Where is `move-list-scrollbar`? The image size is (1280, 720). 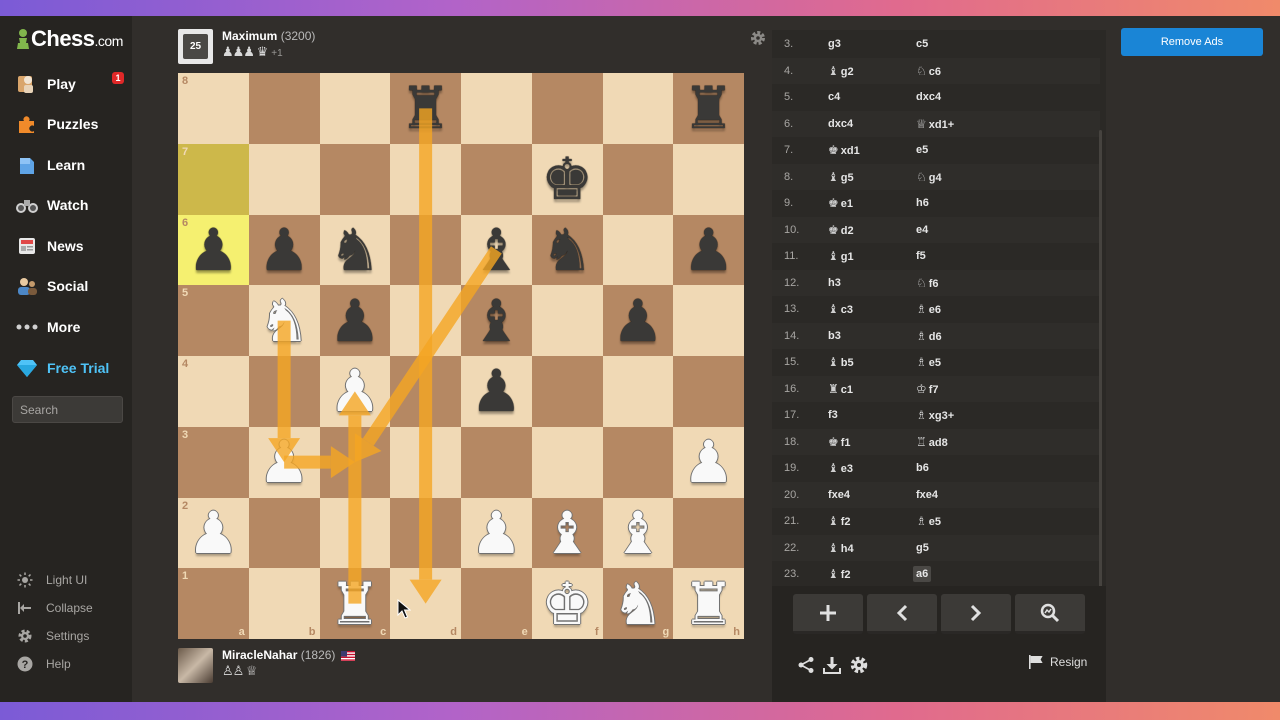 move-list-scrollbar is located at coordinates (1100, 358).